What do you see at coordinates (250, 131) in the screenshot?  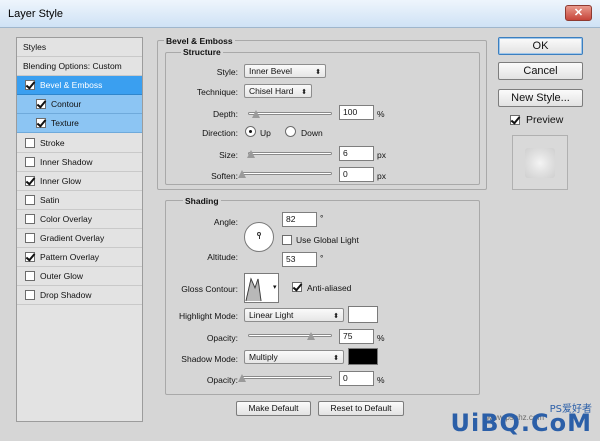 I see `direction-up-radio` at bounding box center [250, 131].